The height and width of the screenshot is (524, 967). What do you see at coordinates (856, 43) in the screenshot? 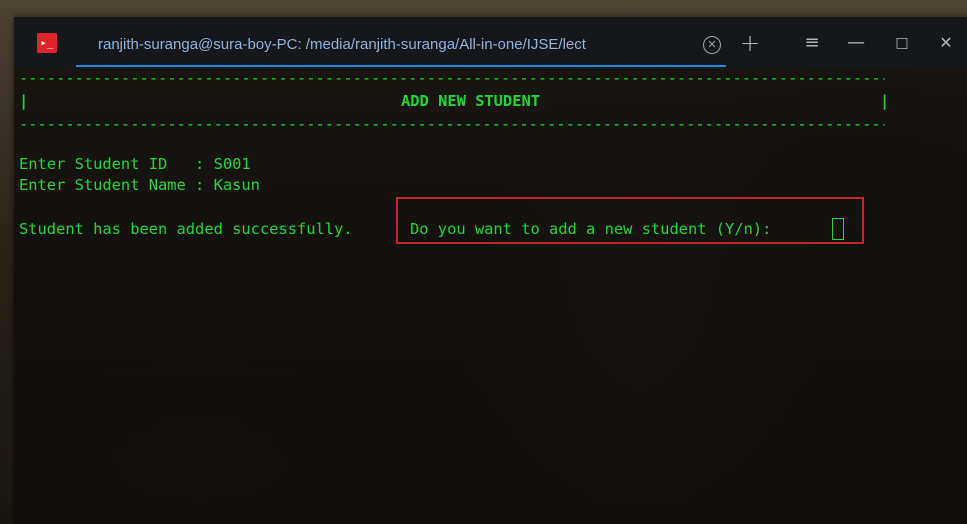
I see `minimize-button: —` at bounding box center [856, 43].